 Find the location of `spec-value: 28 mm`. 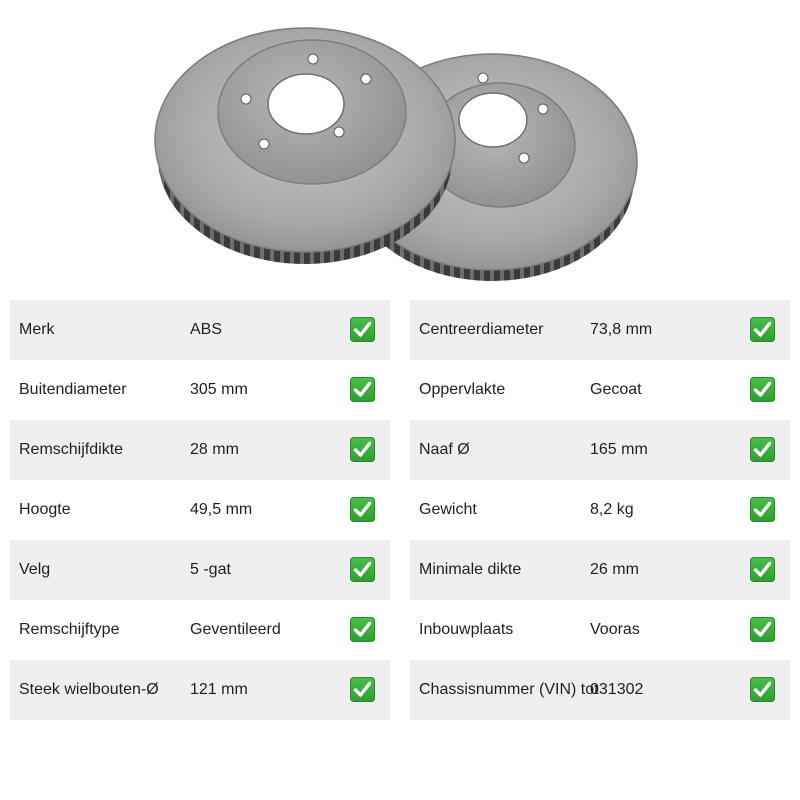

spec-value: 28 mm is located at coordinates (214, 449).